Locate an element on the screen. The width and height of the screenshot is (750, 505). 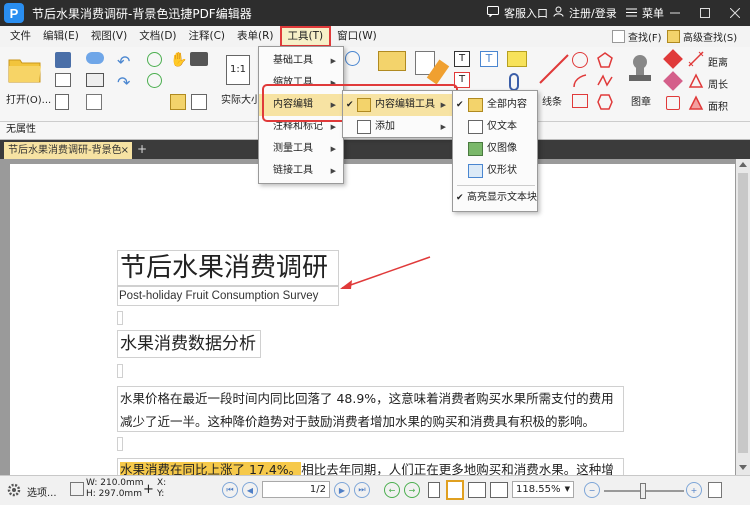
vertical-scrollbar is located at coordinates (743, 317).